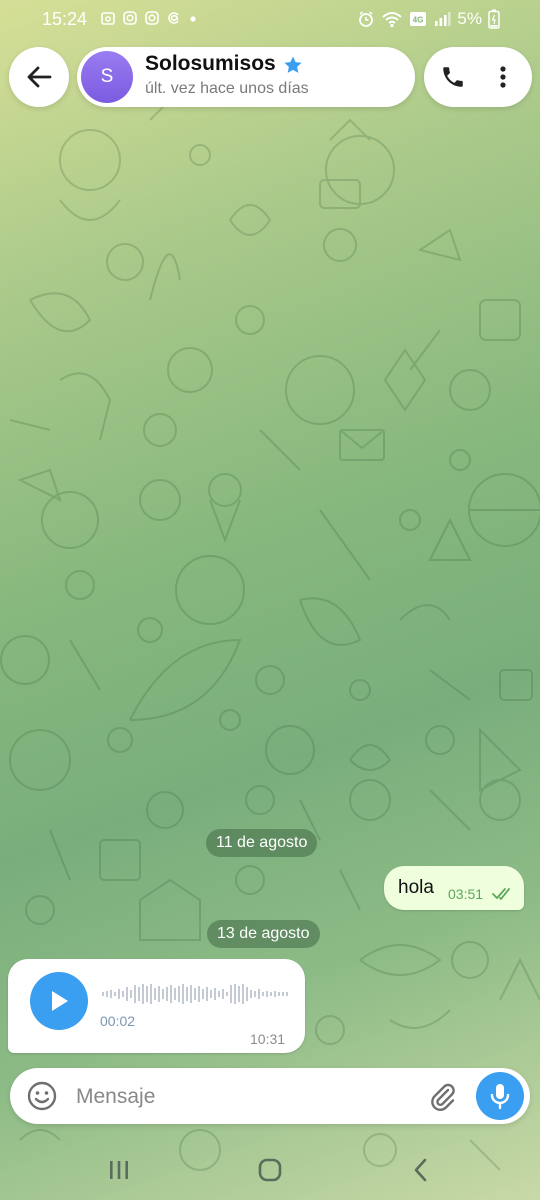  I want to click on message-text: hola, so click(416, 887).